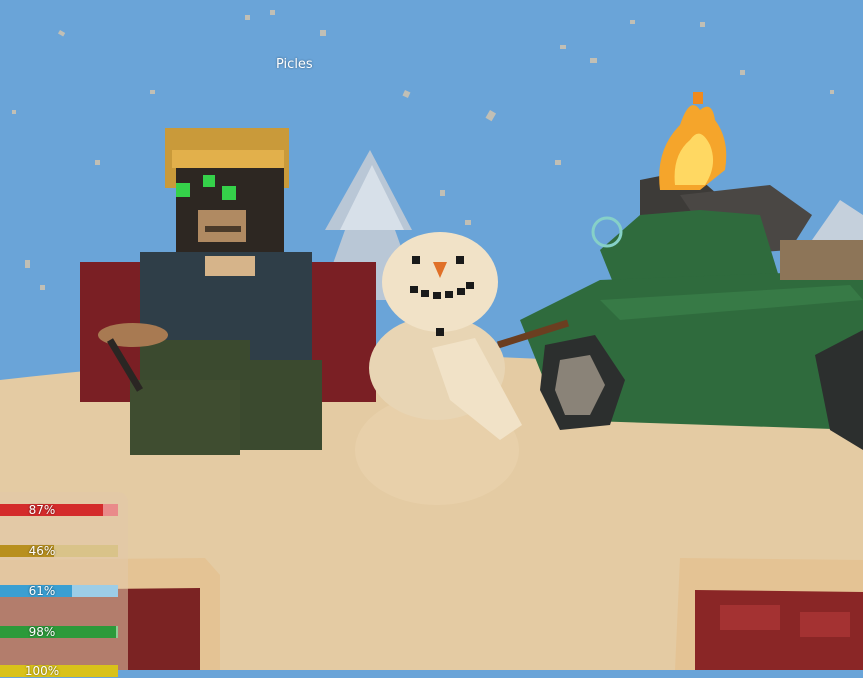  I want to click on status-hud: 87% 46% 61% 98% 100%, so click(64, 585).